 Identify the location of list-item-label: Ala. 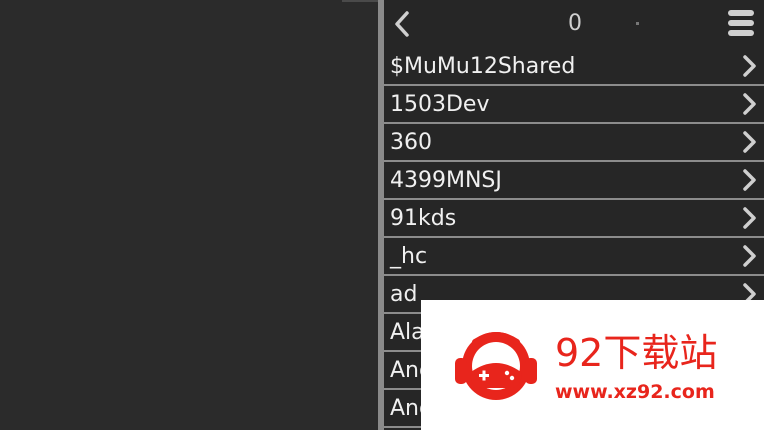
(407, 332).